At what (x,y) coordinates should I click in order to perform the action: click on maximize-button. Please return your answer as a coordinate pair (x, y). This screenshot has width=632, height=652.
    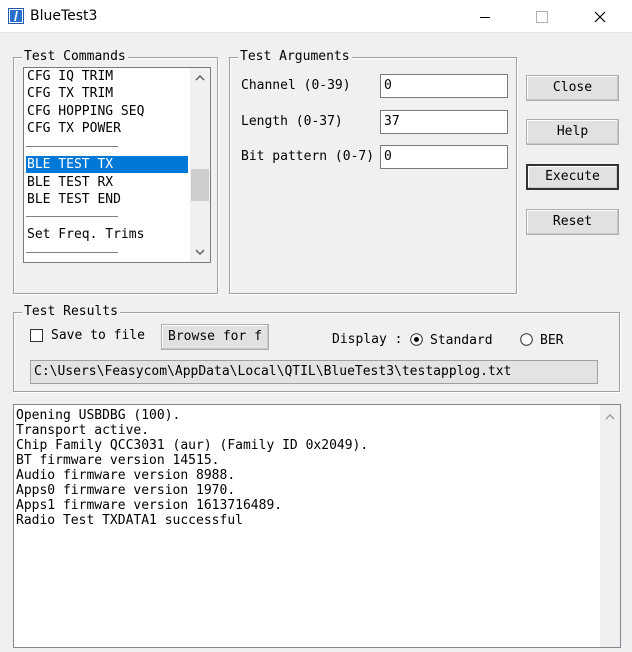
    Looking at the image, I should click on (542, 16).